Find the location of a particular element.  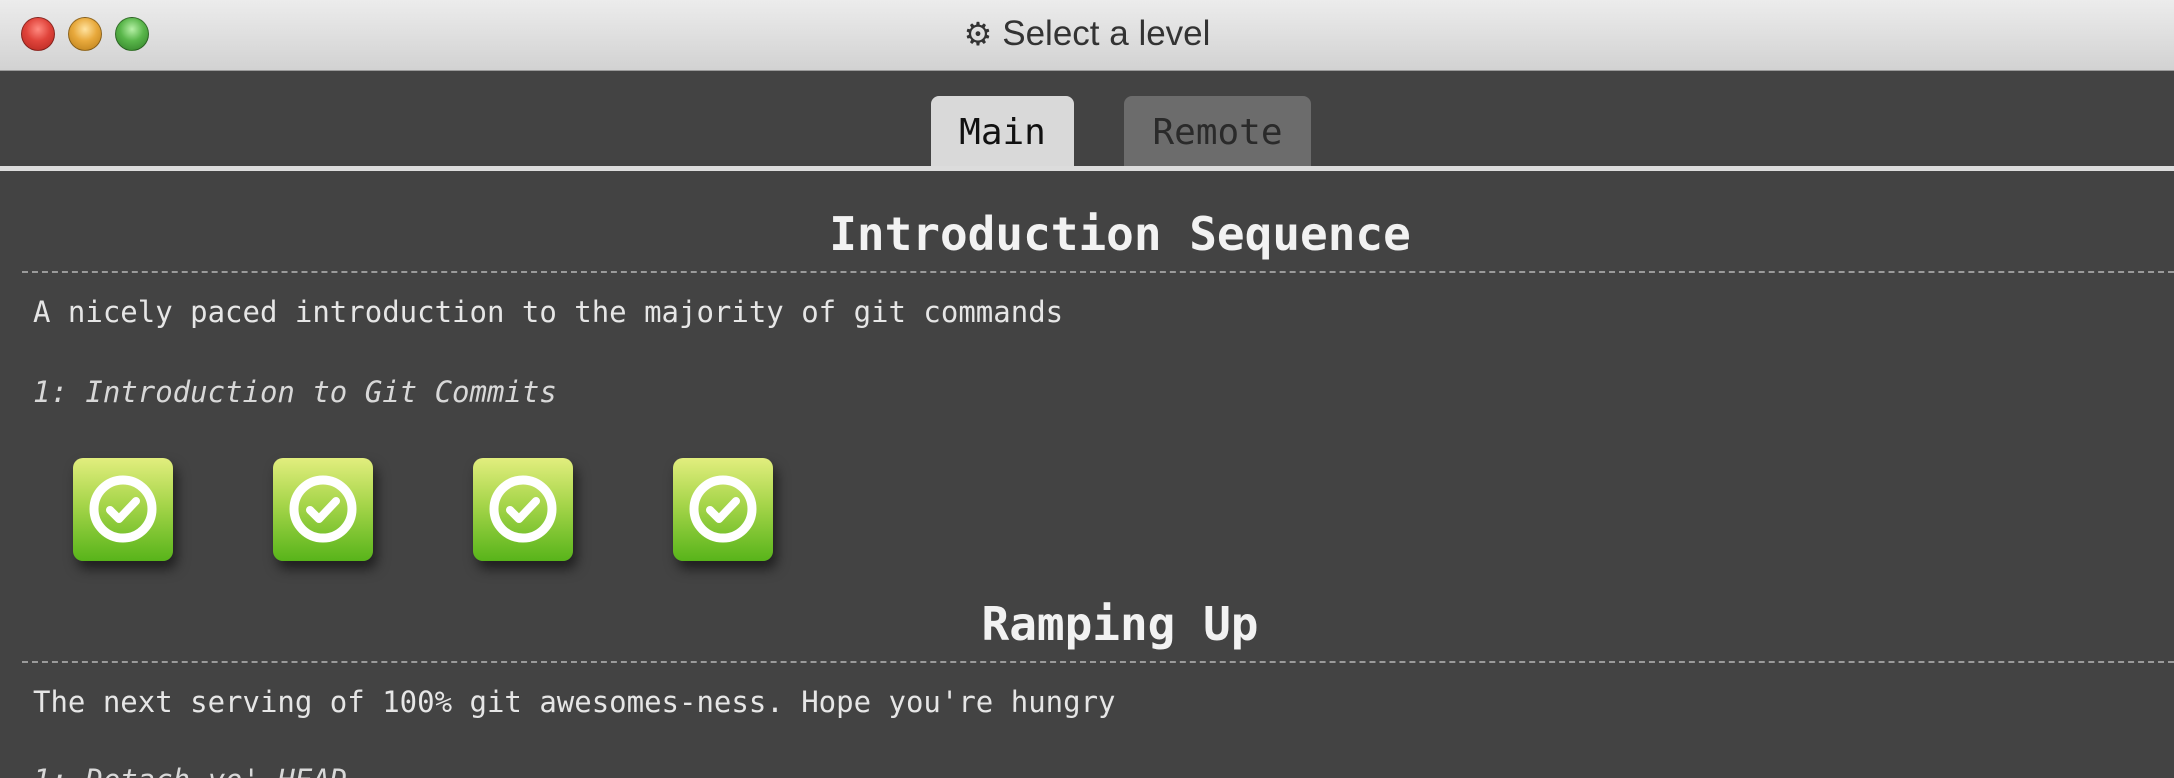

gear-icon: ⚙ is located at coordinates (978, 34).